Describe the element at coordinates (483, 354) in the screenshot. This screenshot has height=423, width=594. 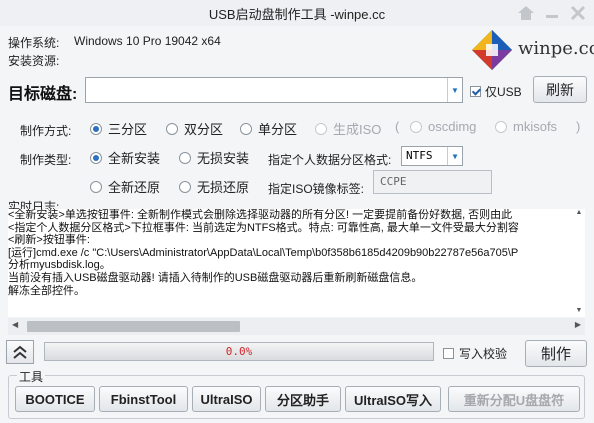
I see `verify-label: 写入校验` at that location.